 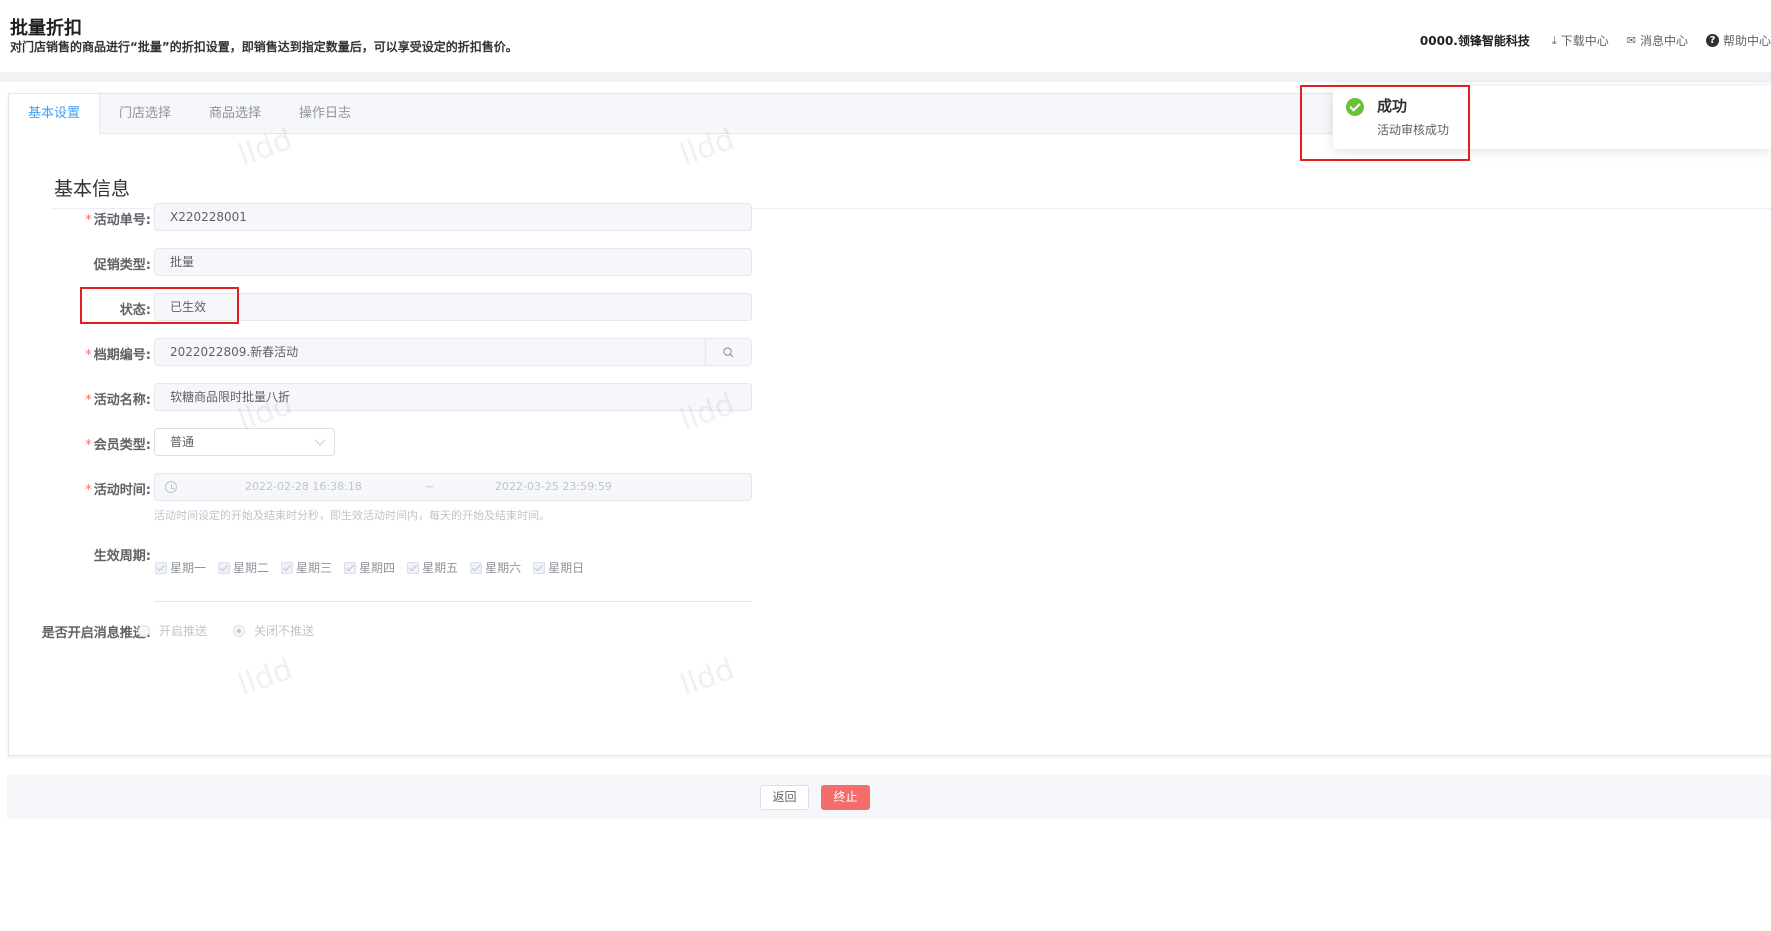 What do you see at coordinates (453, 217) in the screenshot?
I see `activity-no-field: X220228001` at bounding box center [453, 217].